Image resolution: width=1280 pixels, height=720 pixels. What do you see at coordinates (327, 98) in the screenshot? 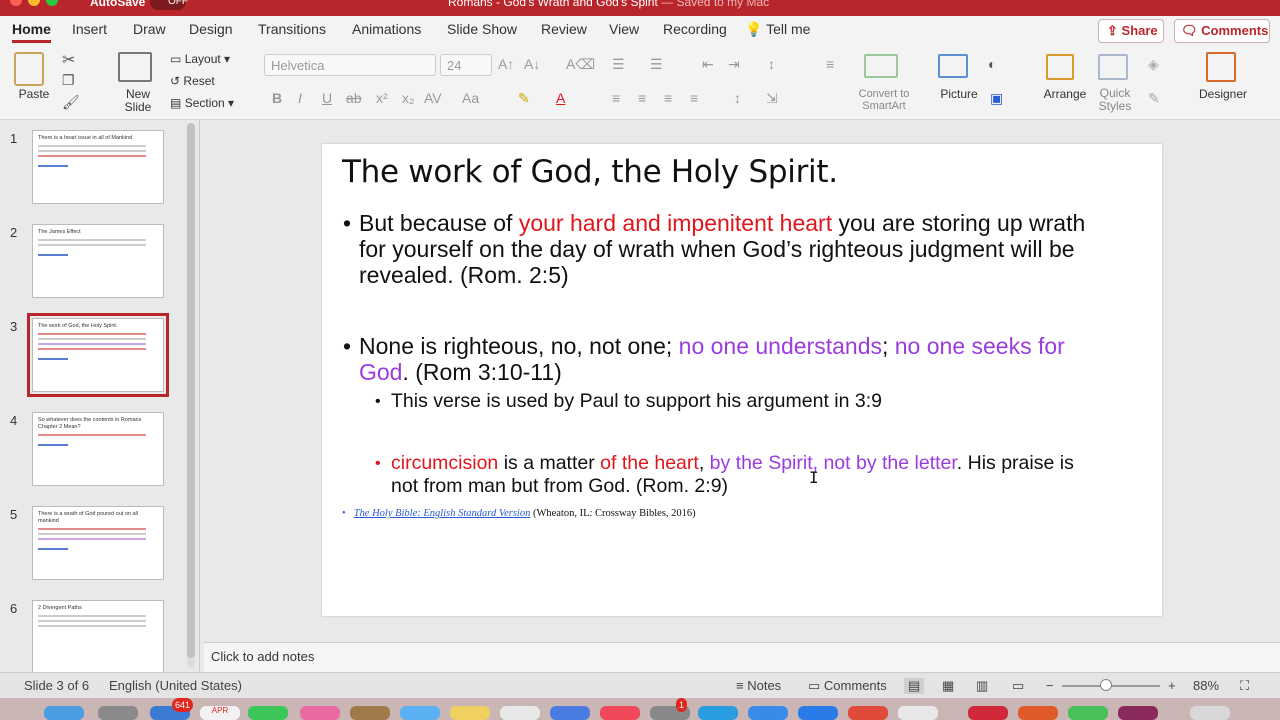
I see `underline-icon: U` at bounding box center [327, 98].